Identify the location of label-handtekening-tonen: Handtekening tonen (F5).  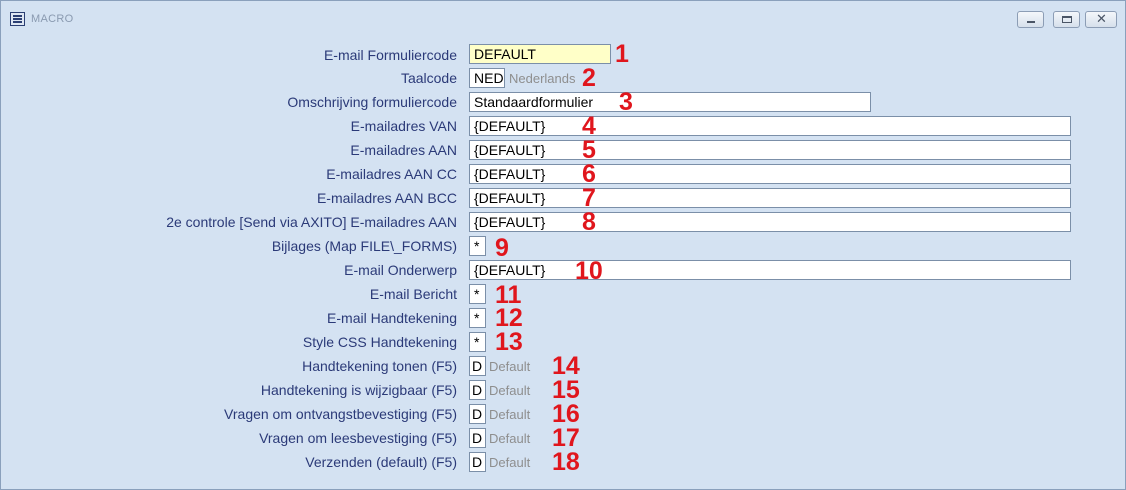
(379, 366).